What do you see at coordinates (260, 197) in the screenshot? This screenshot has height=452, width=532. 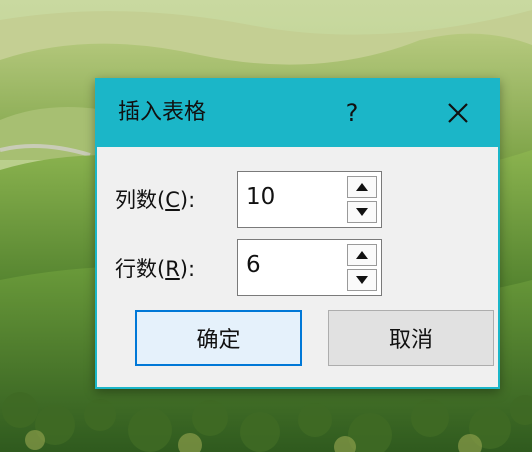 I see `columns-input: 10` at bounding box center [260, 197].